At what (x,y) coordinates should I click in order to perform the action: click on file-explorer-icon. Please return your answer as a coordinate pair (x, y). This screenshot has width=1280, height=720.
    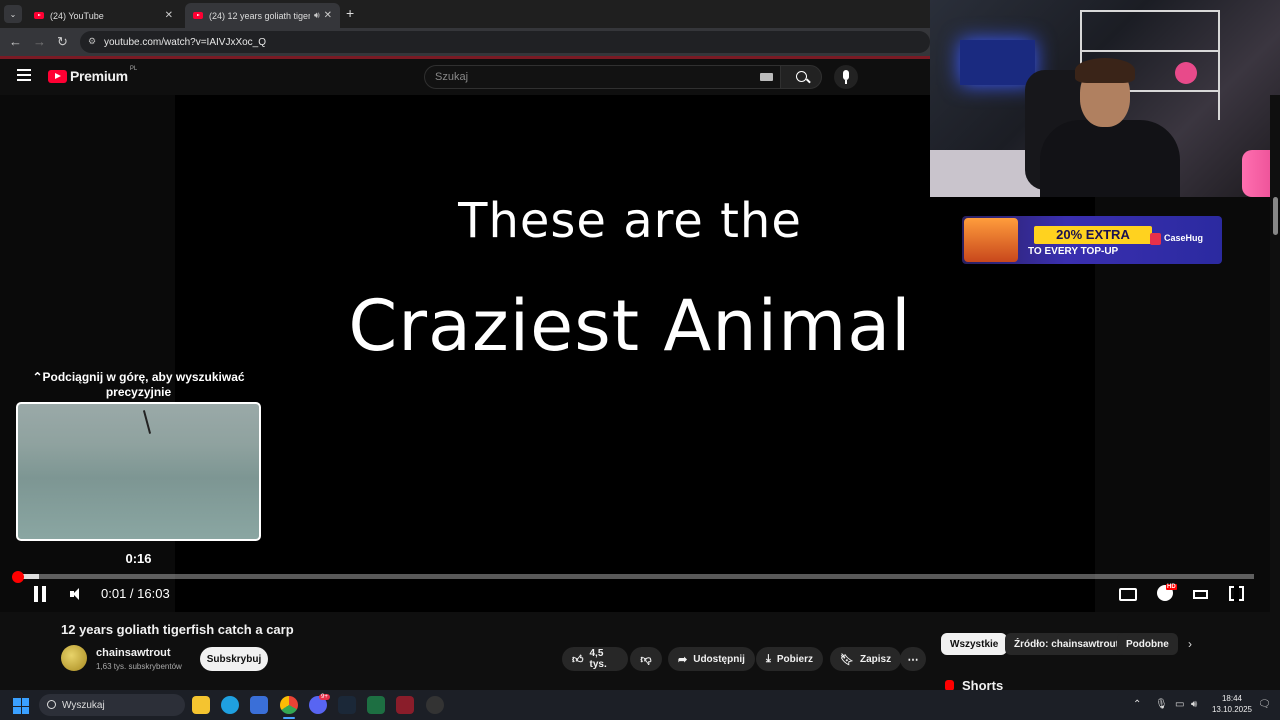
    Looking at the image, I should click on (201, 705).